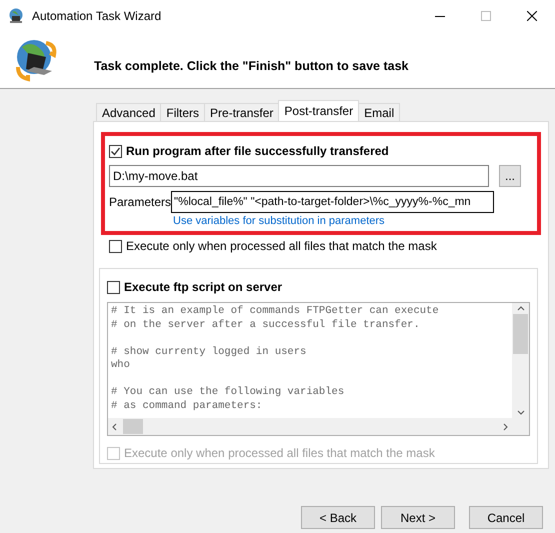 Image resolution: width=555 pixels, height=533 pixels. What do you see at coordinates (505, 426) in the screenshot?
I see `scroll-right-icon` at bounding box center [505, 426].